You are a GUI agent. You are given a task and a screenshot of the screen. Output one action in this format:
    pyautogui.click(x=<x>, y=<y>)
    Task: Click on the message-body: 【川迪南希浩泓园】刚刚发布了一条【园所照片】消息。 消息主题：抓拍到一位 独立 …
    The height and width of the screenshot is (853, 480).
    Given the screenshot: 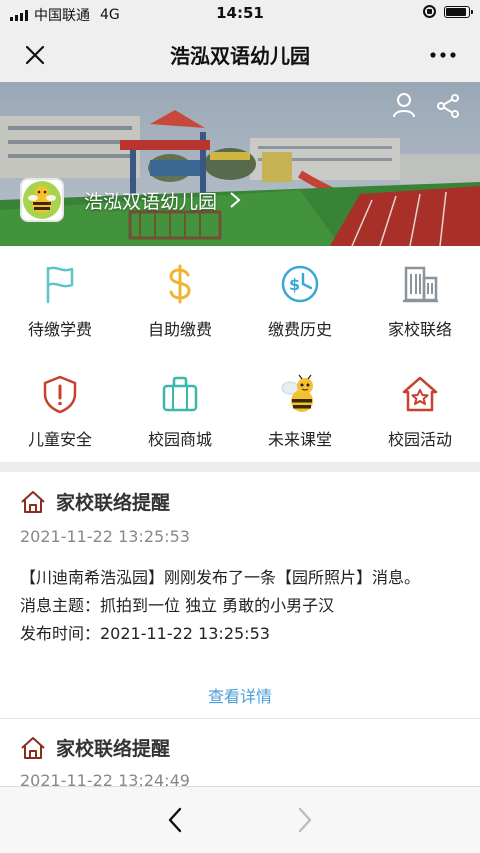 What is the action you would take?
    pyautogui.click(x=240, y=606)
    